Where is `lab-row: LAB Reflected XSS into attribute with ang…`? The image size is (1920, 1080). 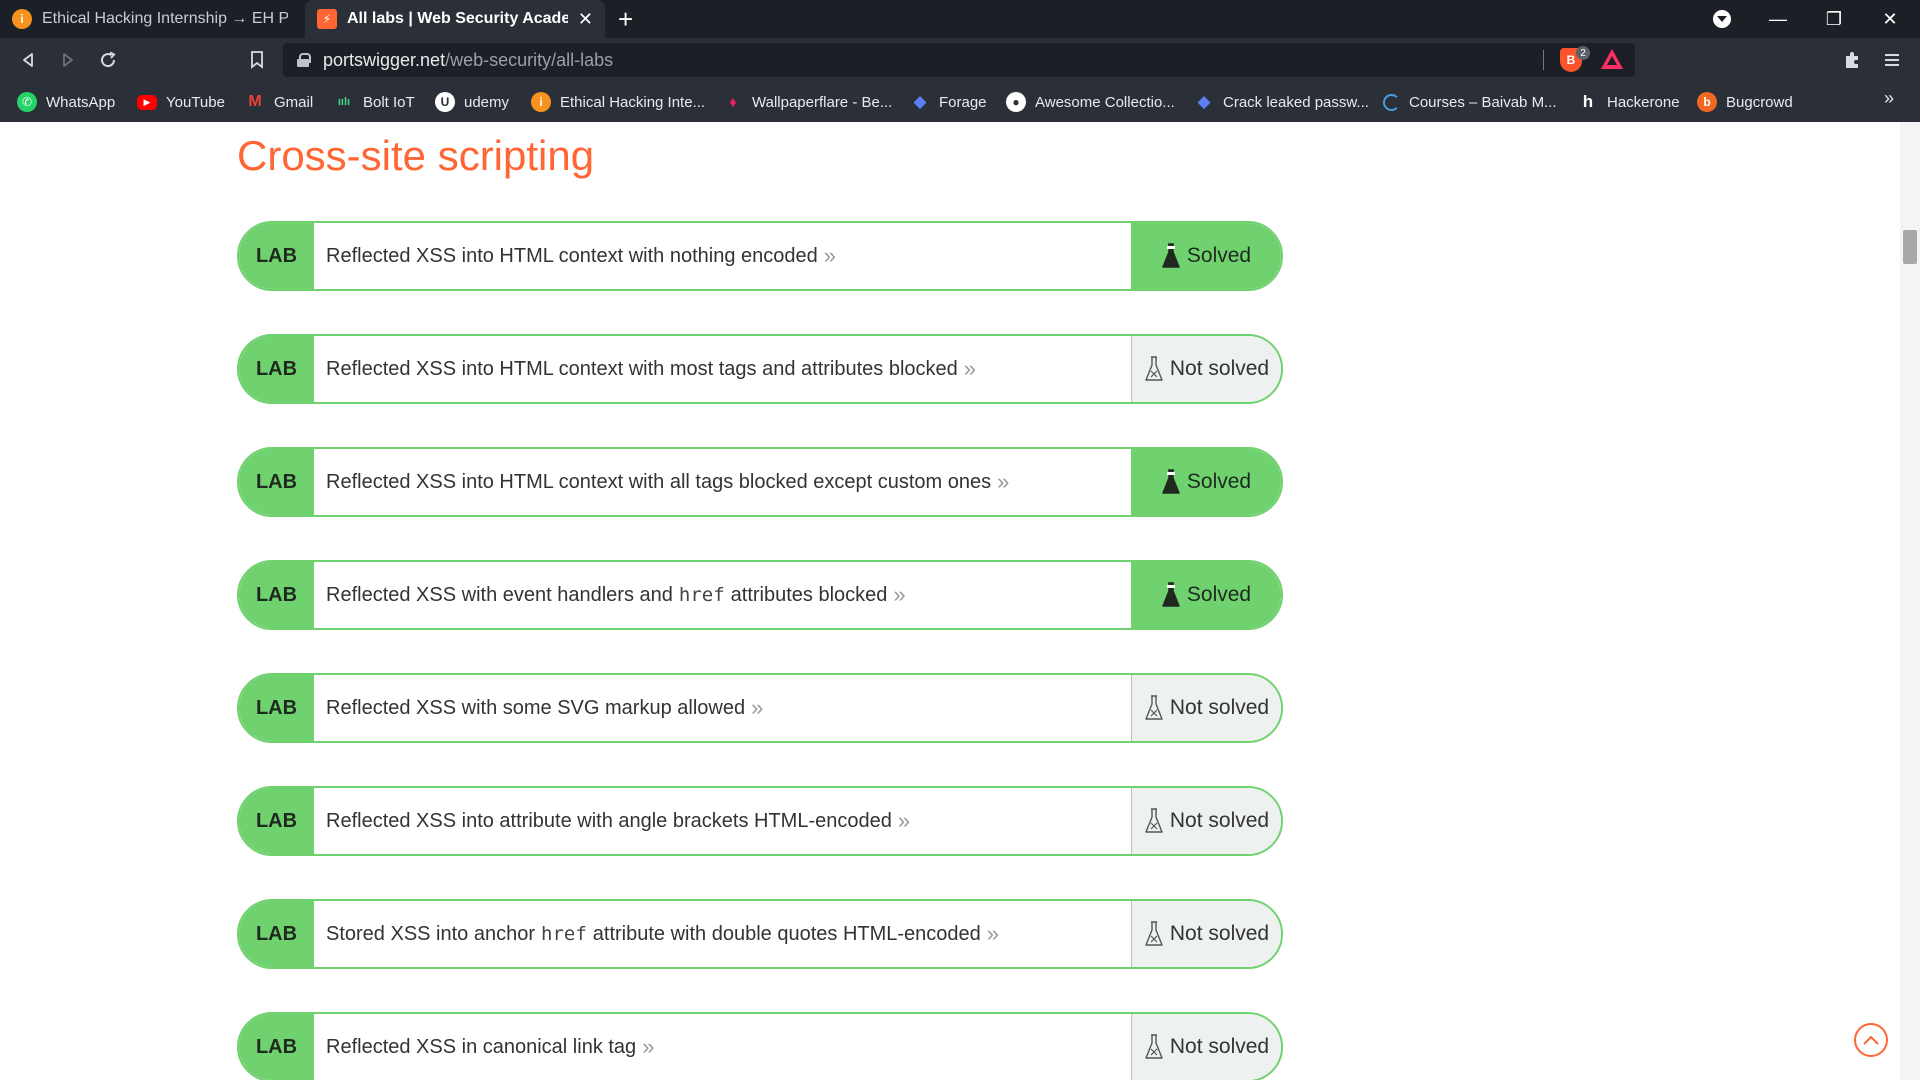 lab-row: LAB Reflected XSS into attribute with ang… is located at coordinates (760, 821).